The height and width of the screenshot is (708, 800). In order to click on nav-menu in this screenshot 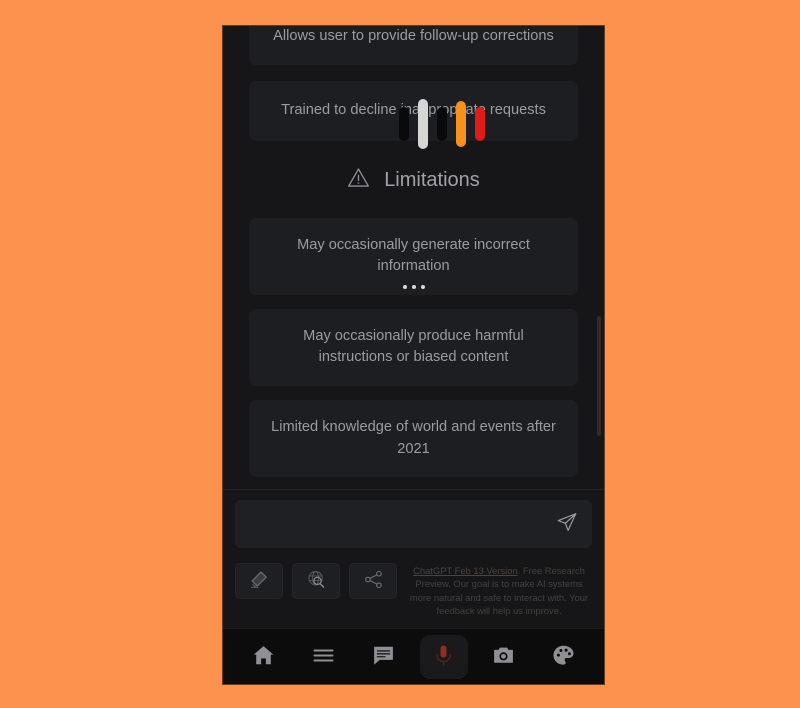, I will do `click(323, 657)`.